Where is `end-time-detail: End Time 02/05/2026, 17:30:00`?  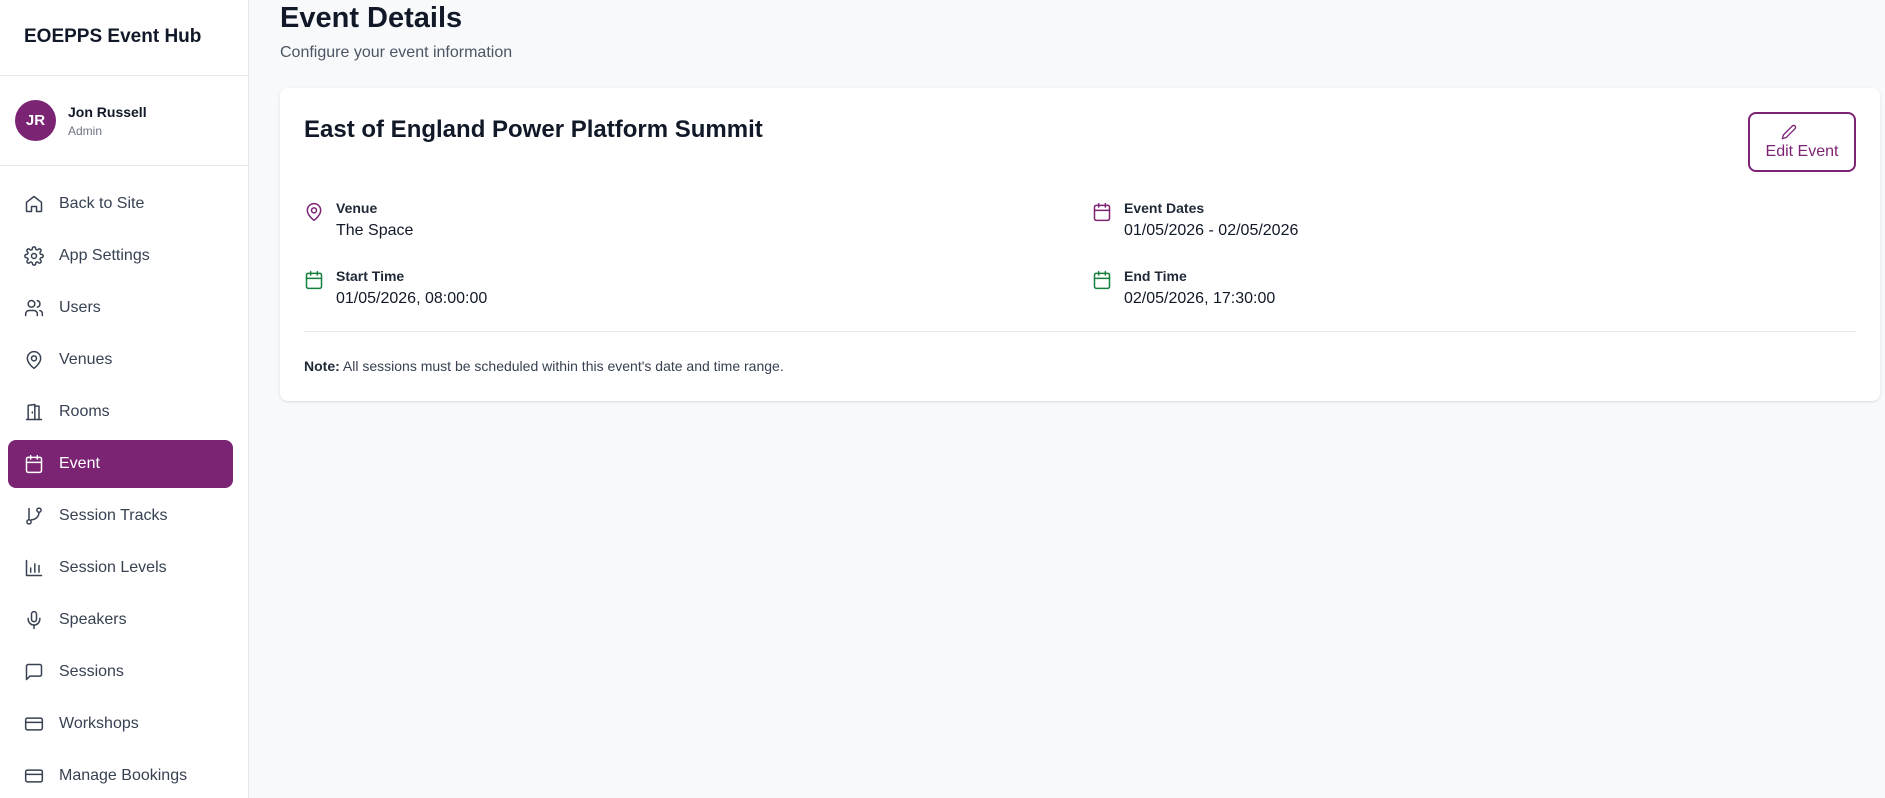 end-time-detail: End Time 02/05/2026, 17:30:00 is located at coordinates (1183, 288).